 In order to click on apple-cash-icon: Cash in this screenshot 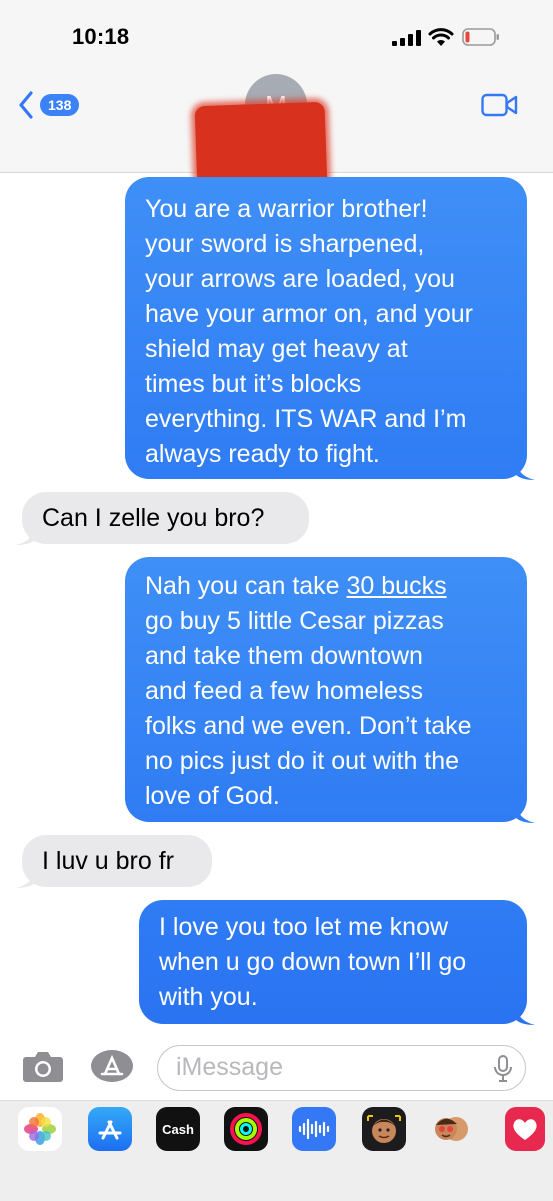, I will do `click(178, 1129)`.